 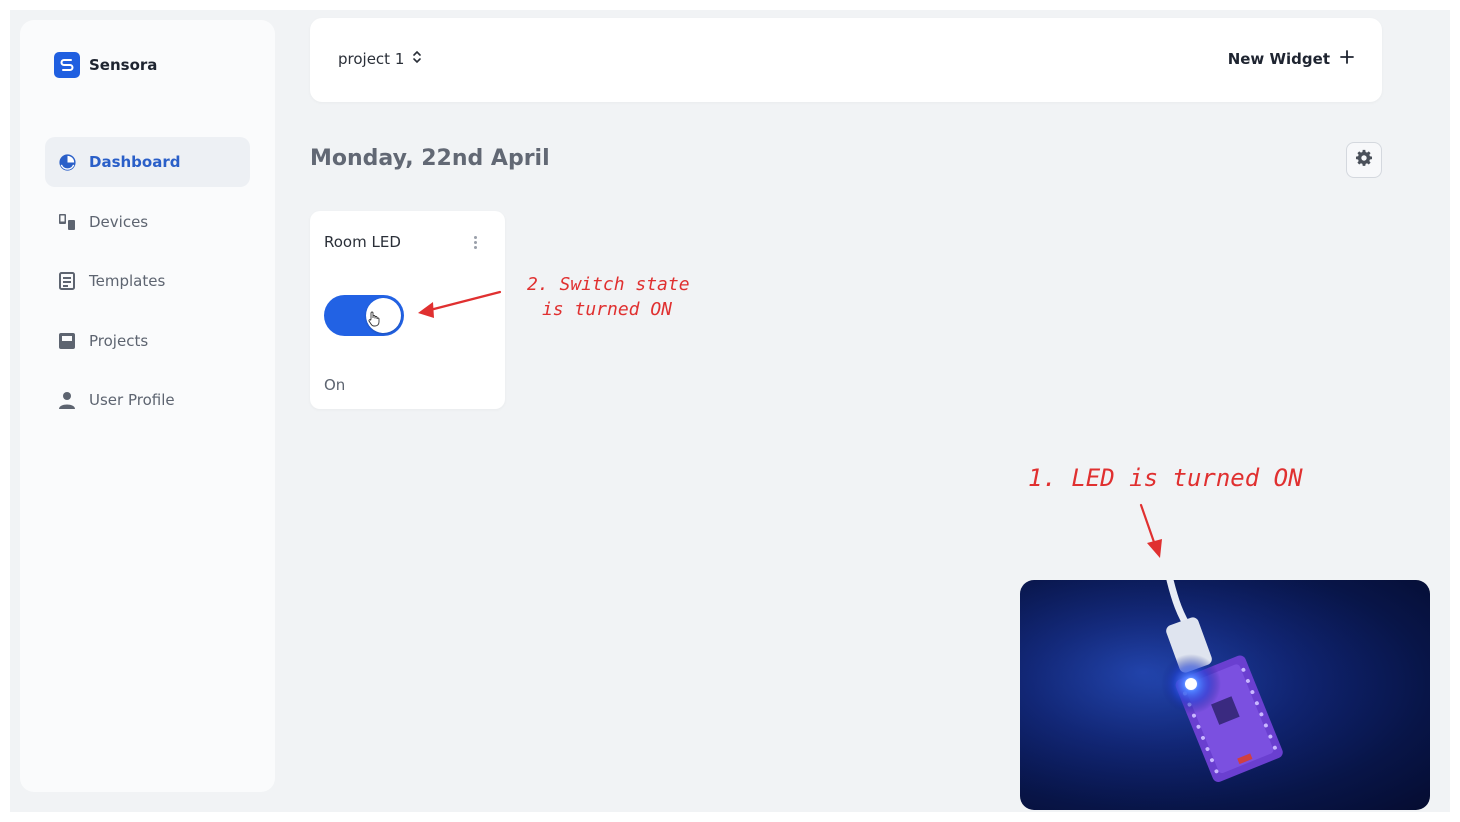 What do you see at coordinates (608, 284) in the screenshot?
I see `switch-annotation-line1: 2. Switch state` at bounding box center [608, 284].